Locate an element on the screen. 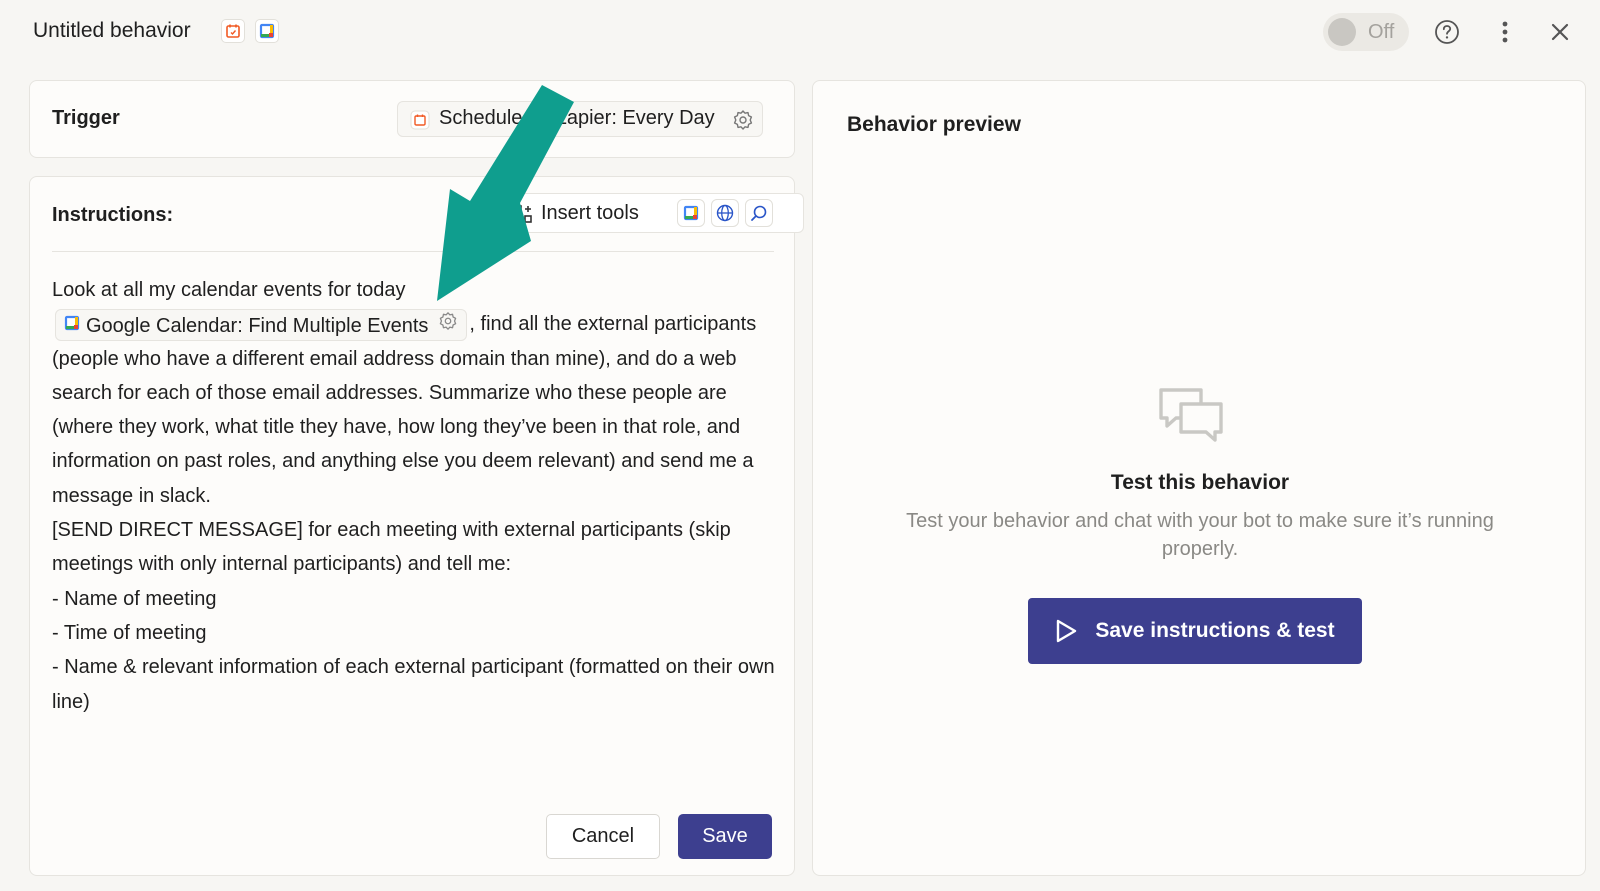  save-instructions-test-button: Save instructions & test is located at coordinates (1195, 631).